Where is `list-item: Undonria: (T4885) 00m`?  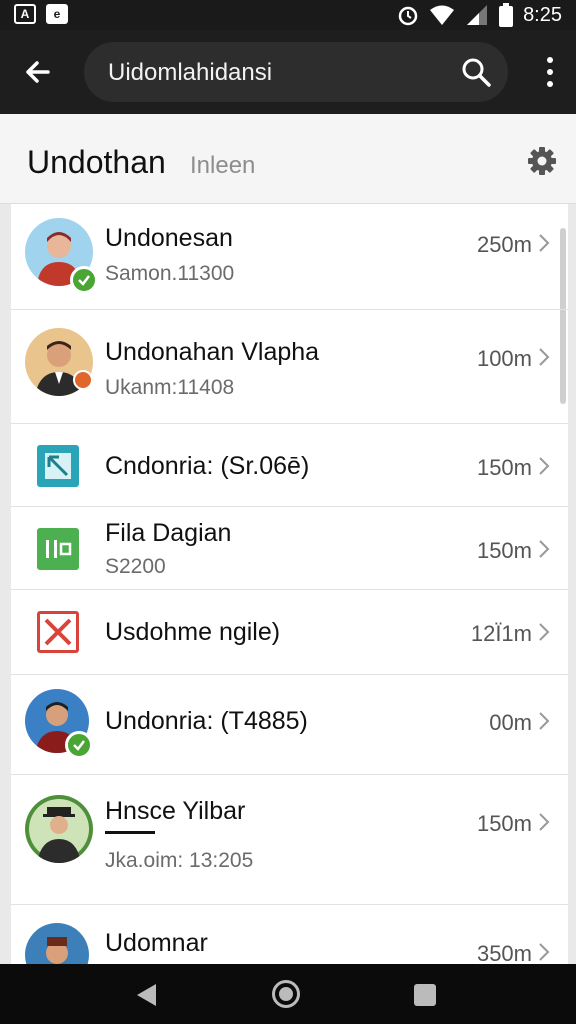 list-item: Undonria: (T4885) 00m is located at coordinates (289, 725).